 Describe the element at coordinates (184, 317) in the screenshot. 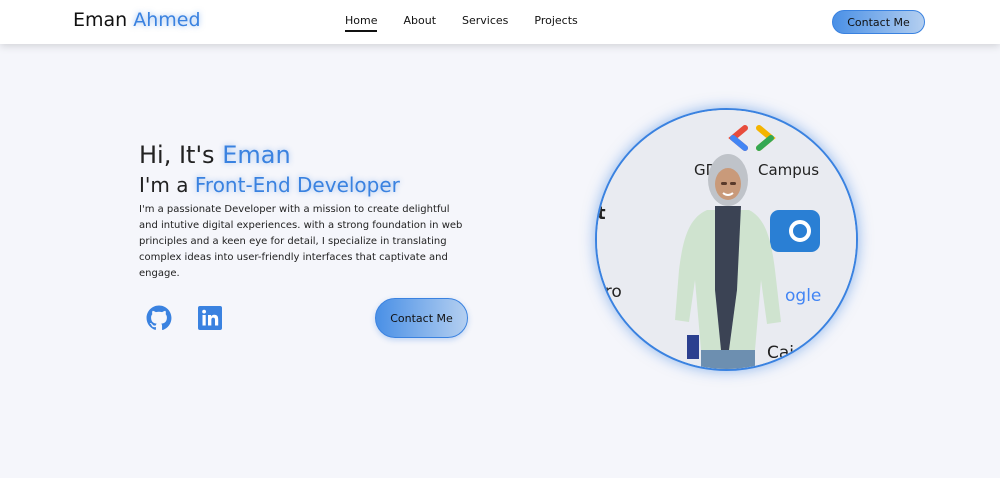

I see `social-links` at that location.